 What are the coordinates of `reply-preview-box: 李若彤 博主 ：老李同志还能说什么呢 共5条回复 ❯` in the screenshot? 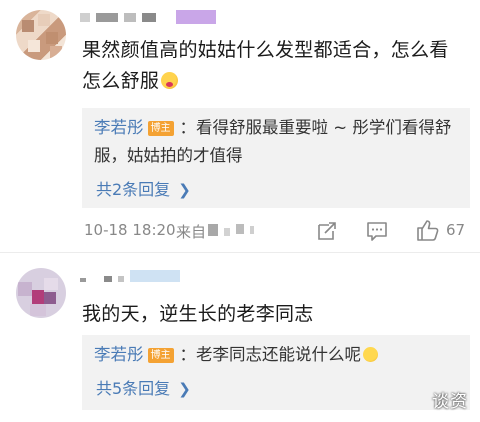 It's located at (276, 372).